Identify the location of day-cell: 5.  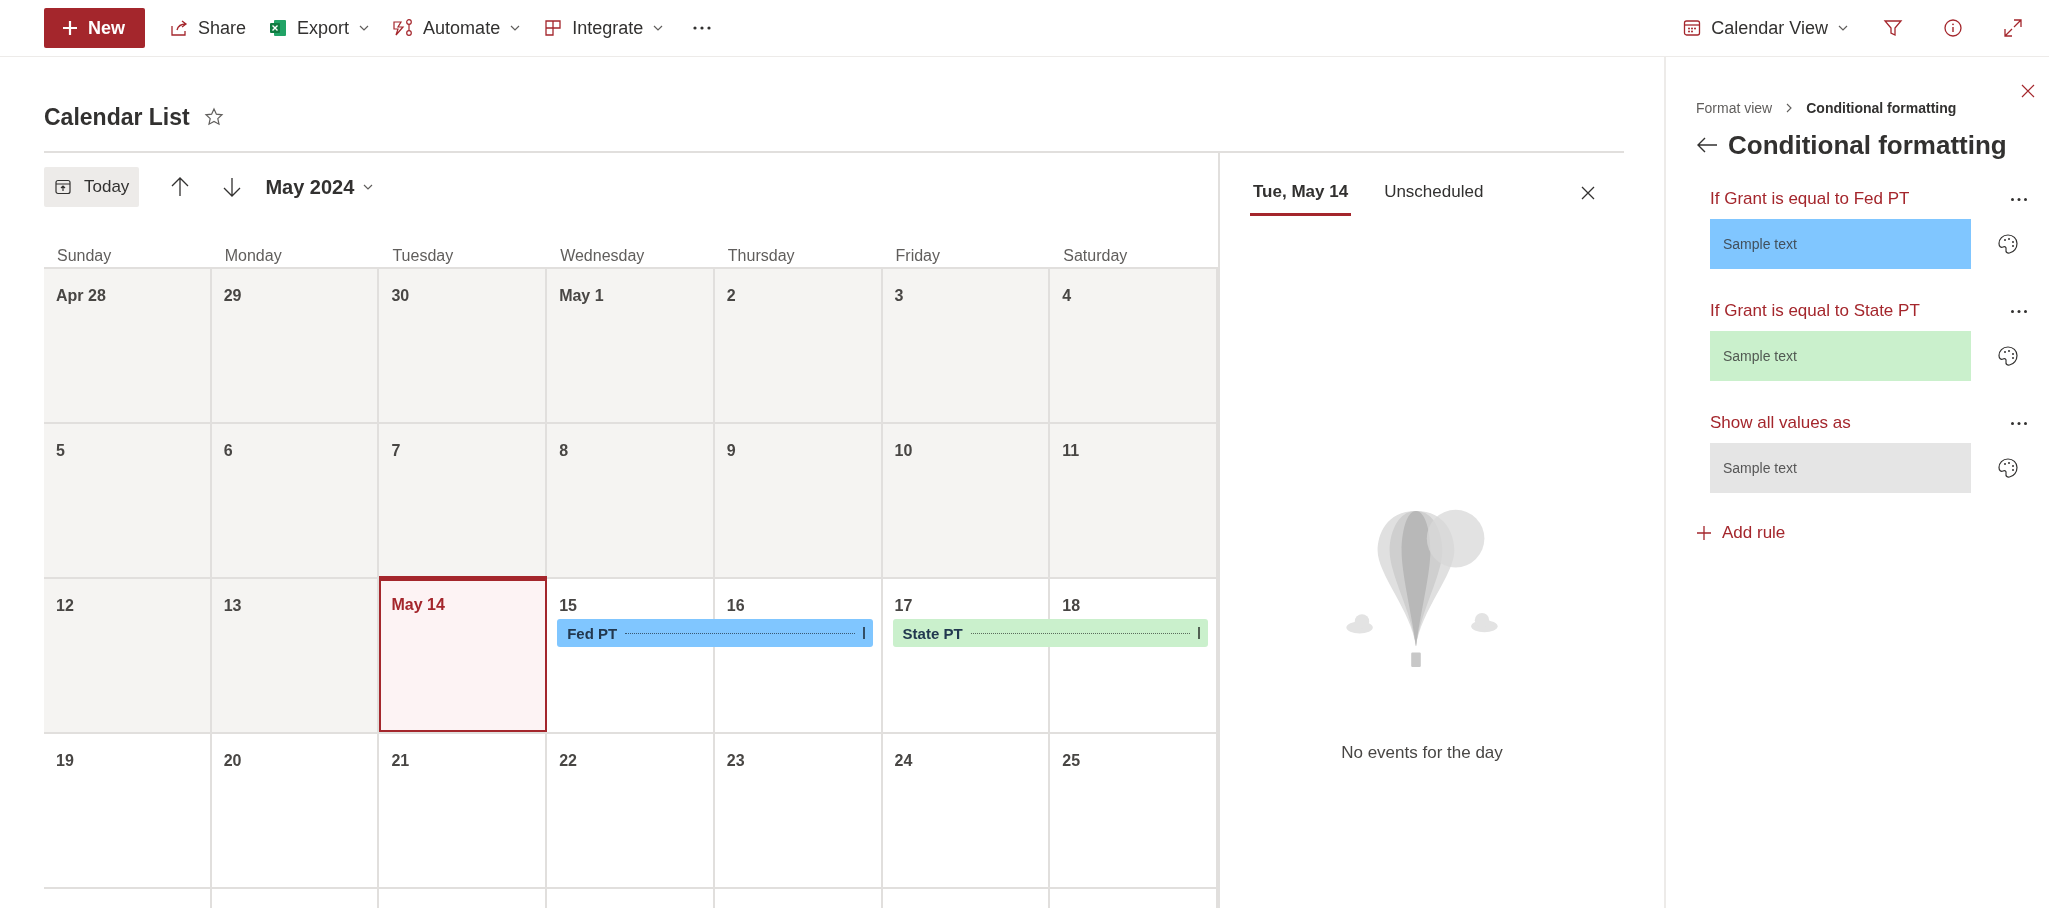
(128, 500).